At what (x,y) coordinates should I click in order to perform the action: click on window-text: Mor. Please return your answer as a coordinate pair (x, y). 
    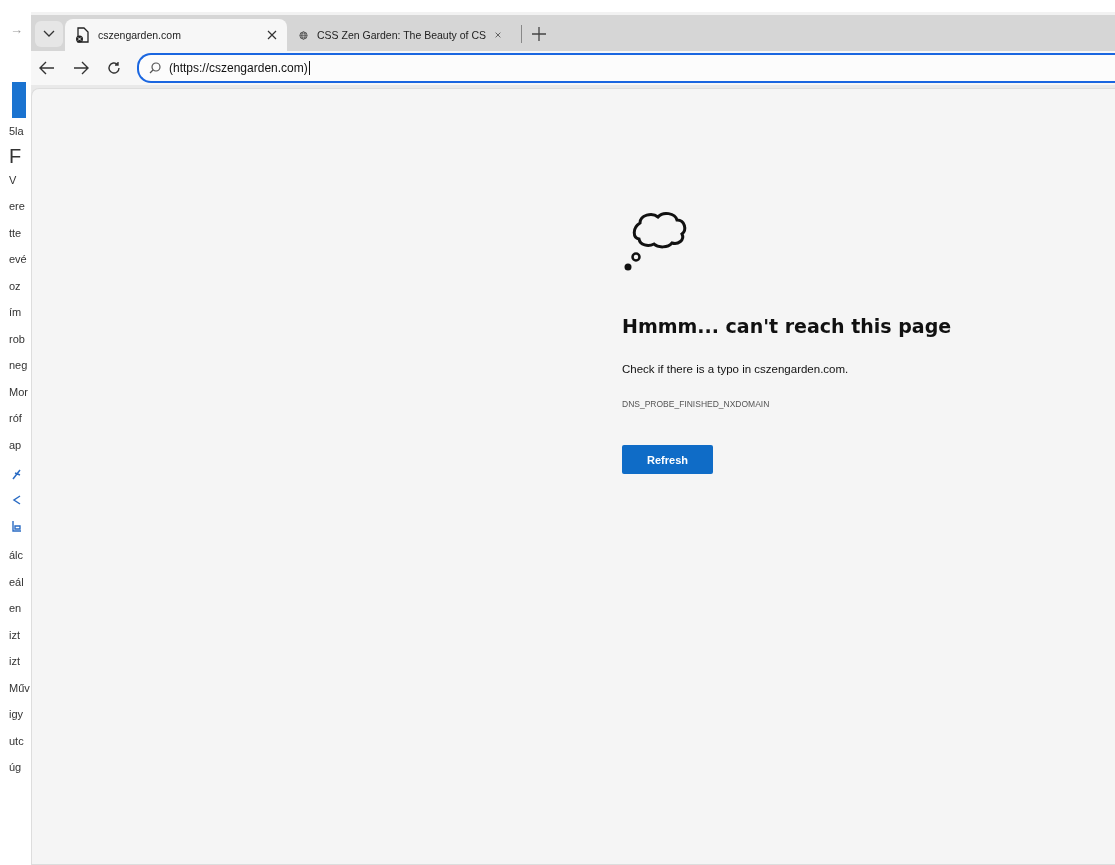
    Looking at the image, I should click on (18, 392).